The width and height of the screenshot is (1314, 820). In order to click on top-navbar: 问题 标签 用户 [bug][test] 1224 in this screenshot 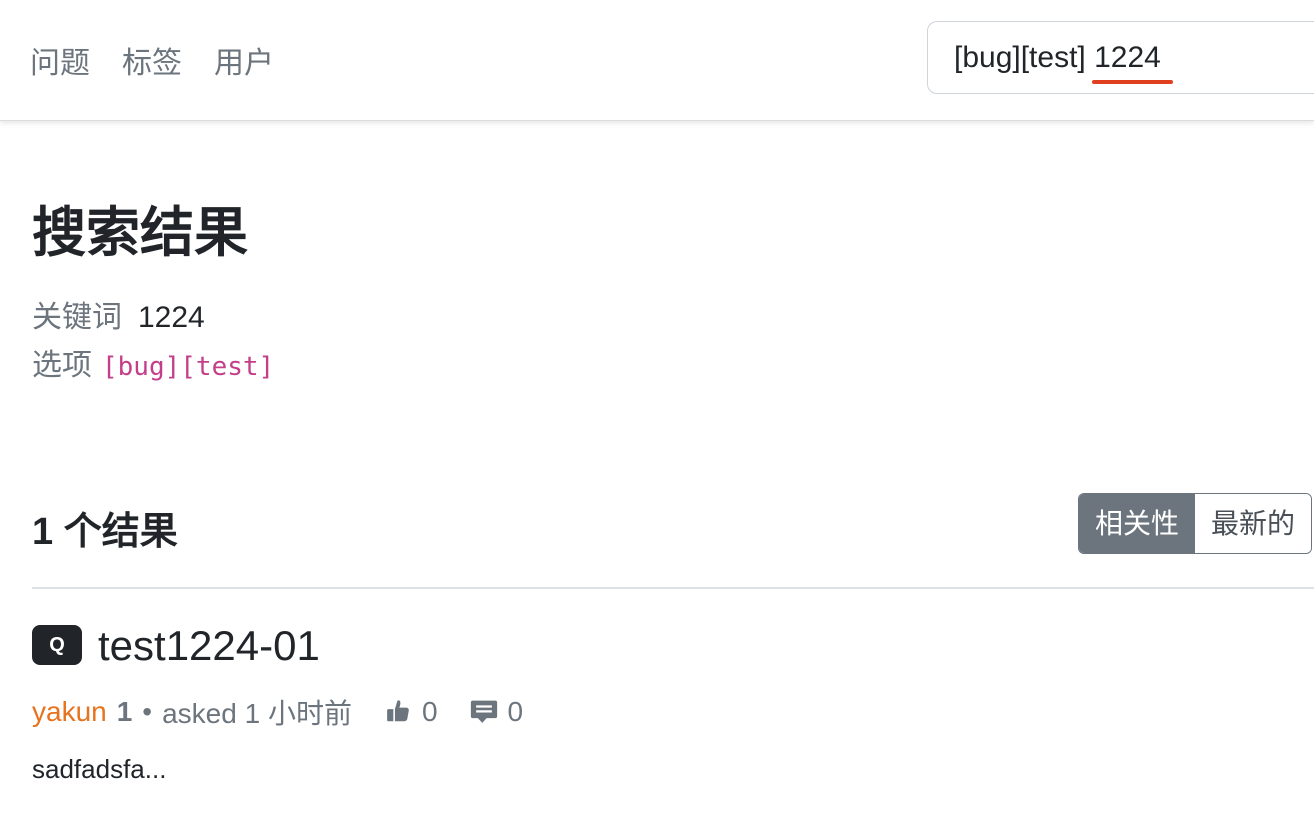, I will do `click(657, 60)`.